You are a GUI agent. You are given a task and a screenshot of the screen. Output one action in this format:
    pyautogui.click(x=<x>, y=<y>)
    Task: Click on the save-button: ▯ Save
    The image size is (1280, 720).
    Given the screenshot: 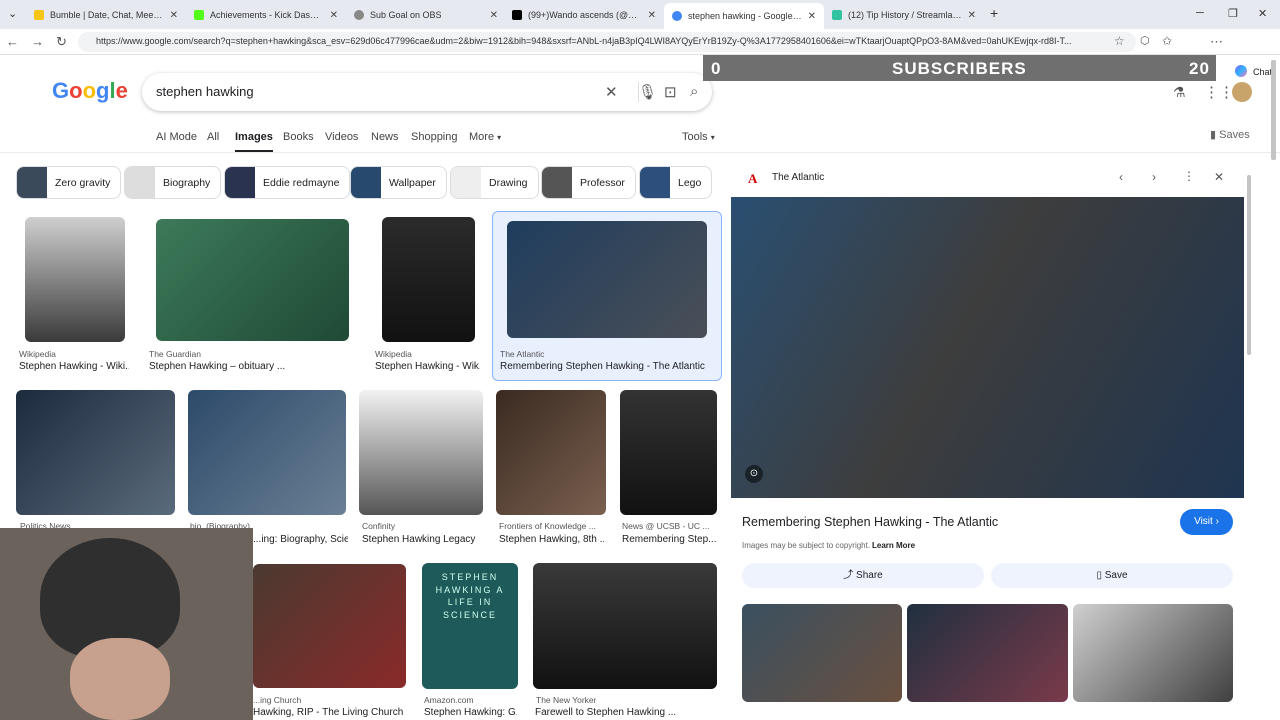 What is the action you would take?
    pyautogui.click(x=1112, y=575)
    